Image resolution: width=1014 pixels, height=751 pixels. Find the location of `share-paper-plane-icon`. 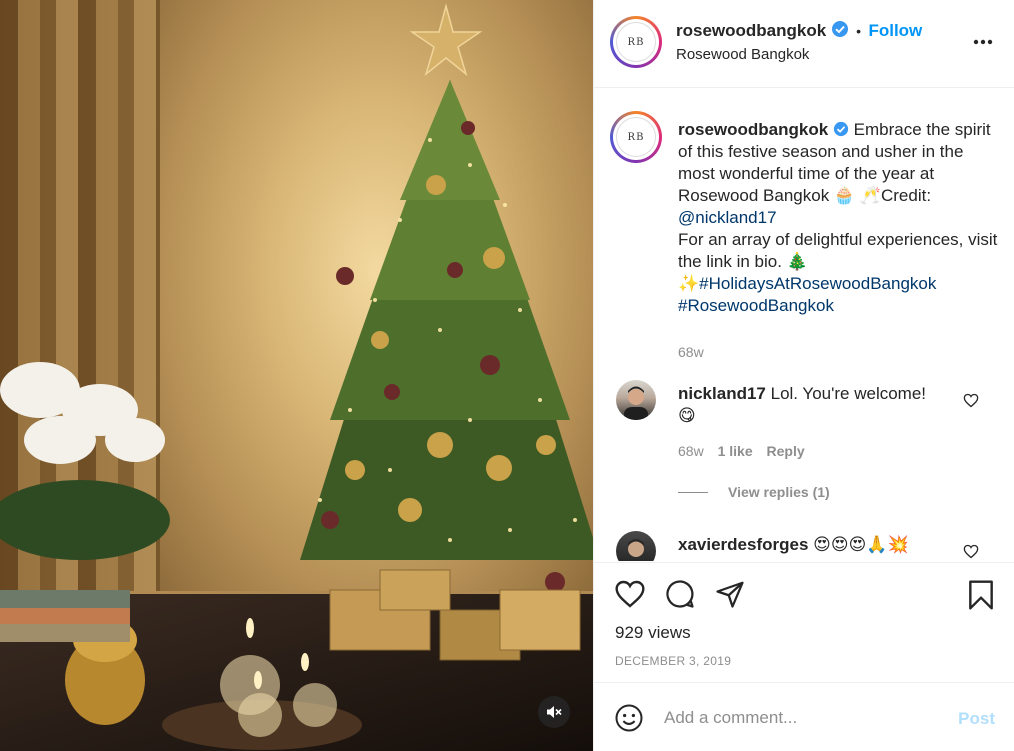

share-paper-plane-icon is located at coordinates (730, 594).